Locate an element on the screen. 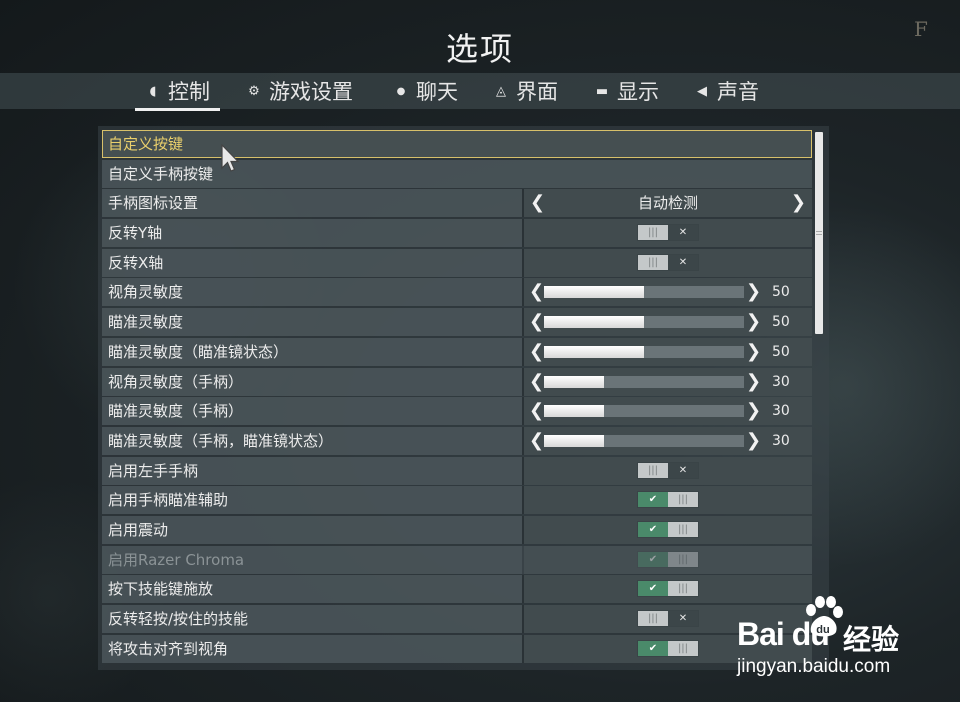 The width and height of the screenshot is (960, 702). cast-on-press-toggle: ✔ ||| is located at coordinates (668, 589).